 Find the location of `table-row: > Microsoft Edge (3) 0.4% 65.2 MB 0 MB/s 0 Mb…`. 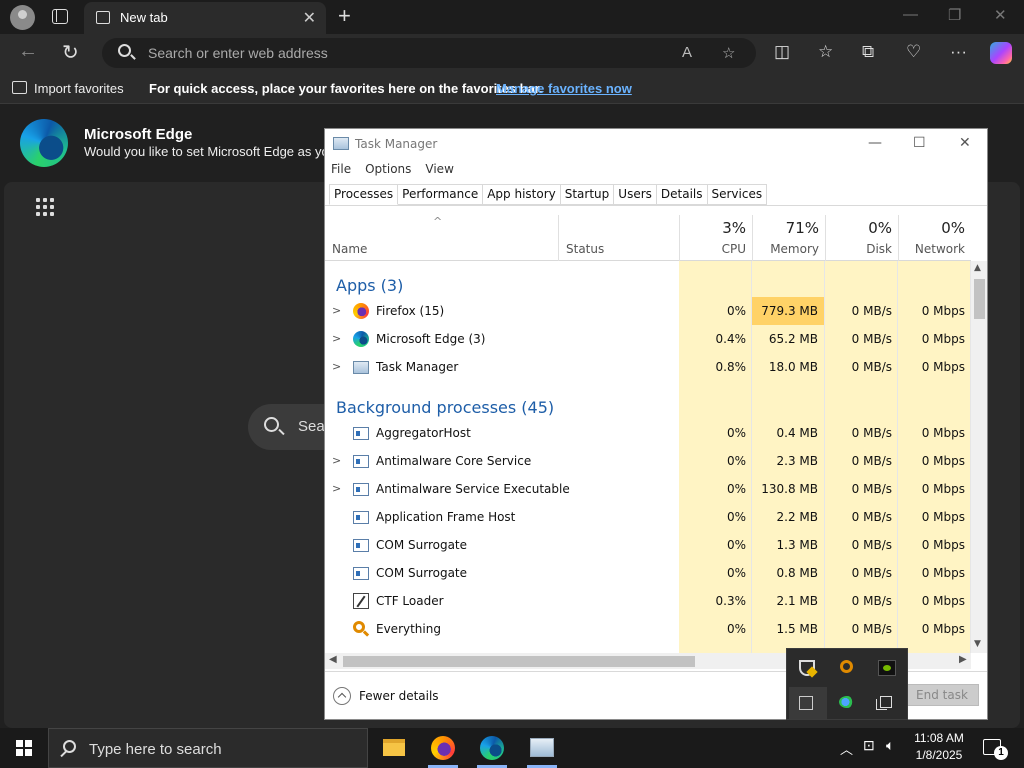

table-row: > Microsoft Edge (3) 0.4% 65.2 MB 0 MB/s 0 Mb… is located at coordinates (648, 339).